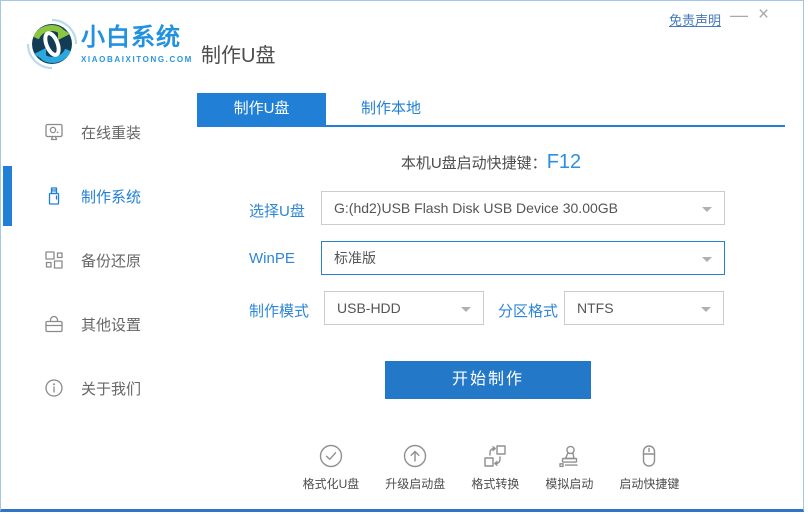 The width and height of the screenshot is (808, 514). Describe the element at coordinates (261, 109) in the screenshot. I see `tab-make-usb: 制作U盘` at that location.